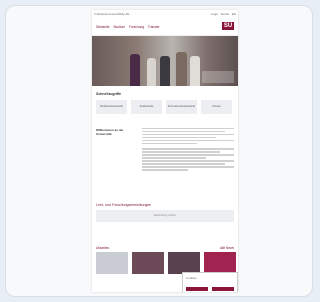  What do you see at coordinates (165, 61) in the screenshot?
I see `hero-image` at bounding box center [165, 61].